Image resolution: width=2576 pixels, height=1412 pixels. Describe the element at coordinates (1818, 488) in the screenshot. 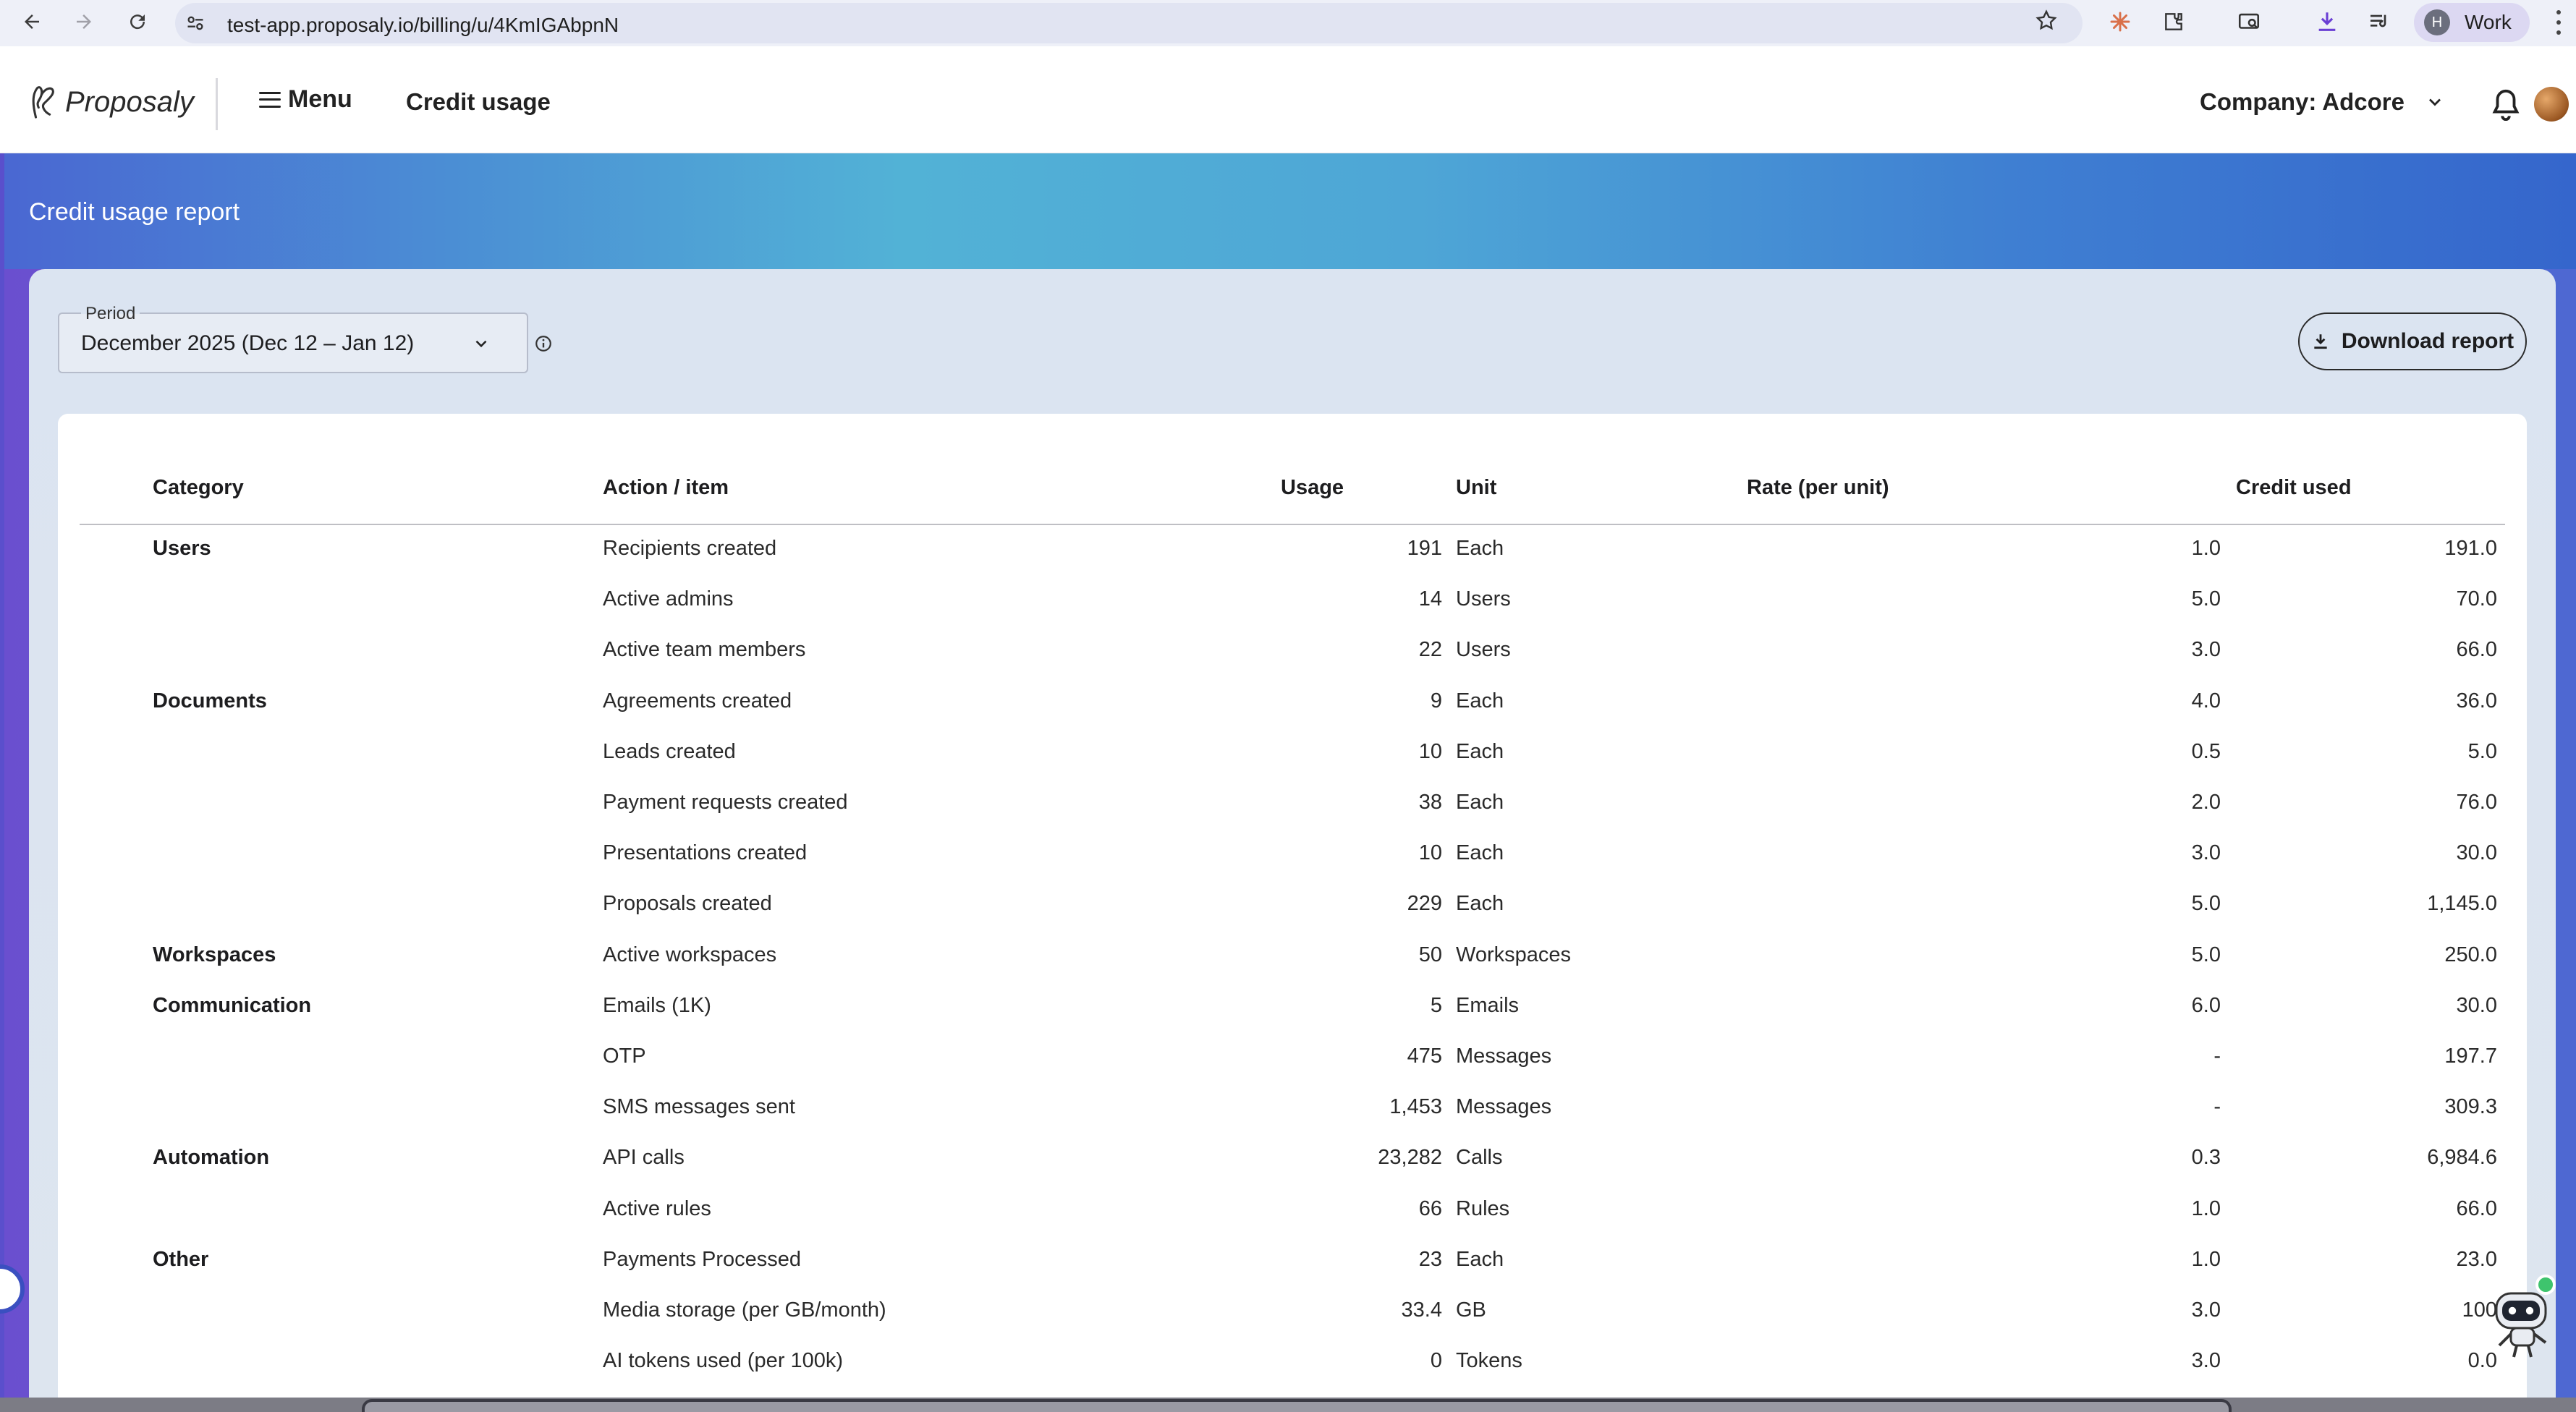

I see `col-header-rate: Rate (per unit)` at that location.